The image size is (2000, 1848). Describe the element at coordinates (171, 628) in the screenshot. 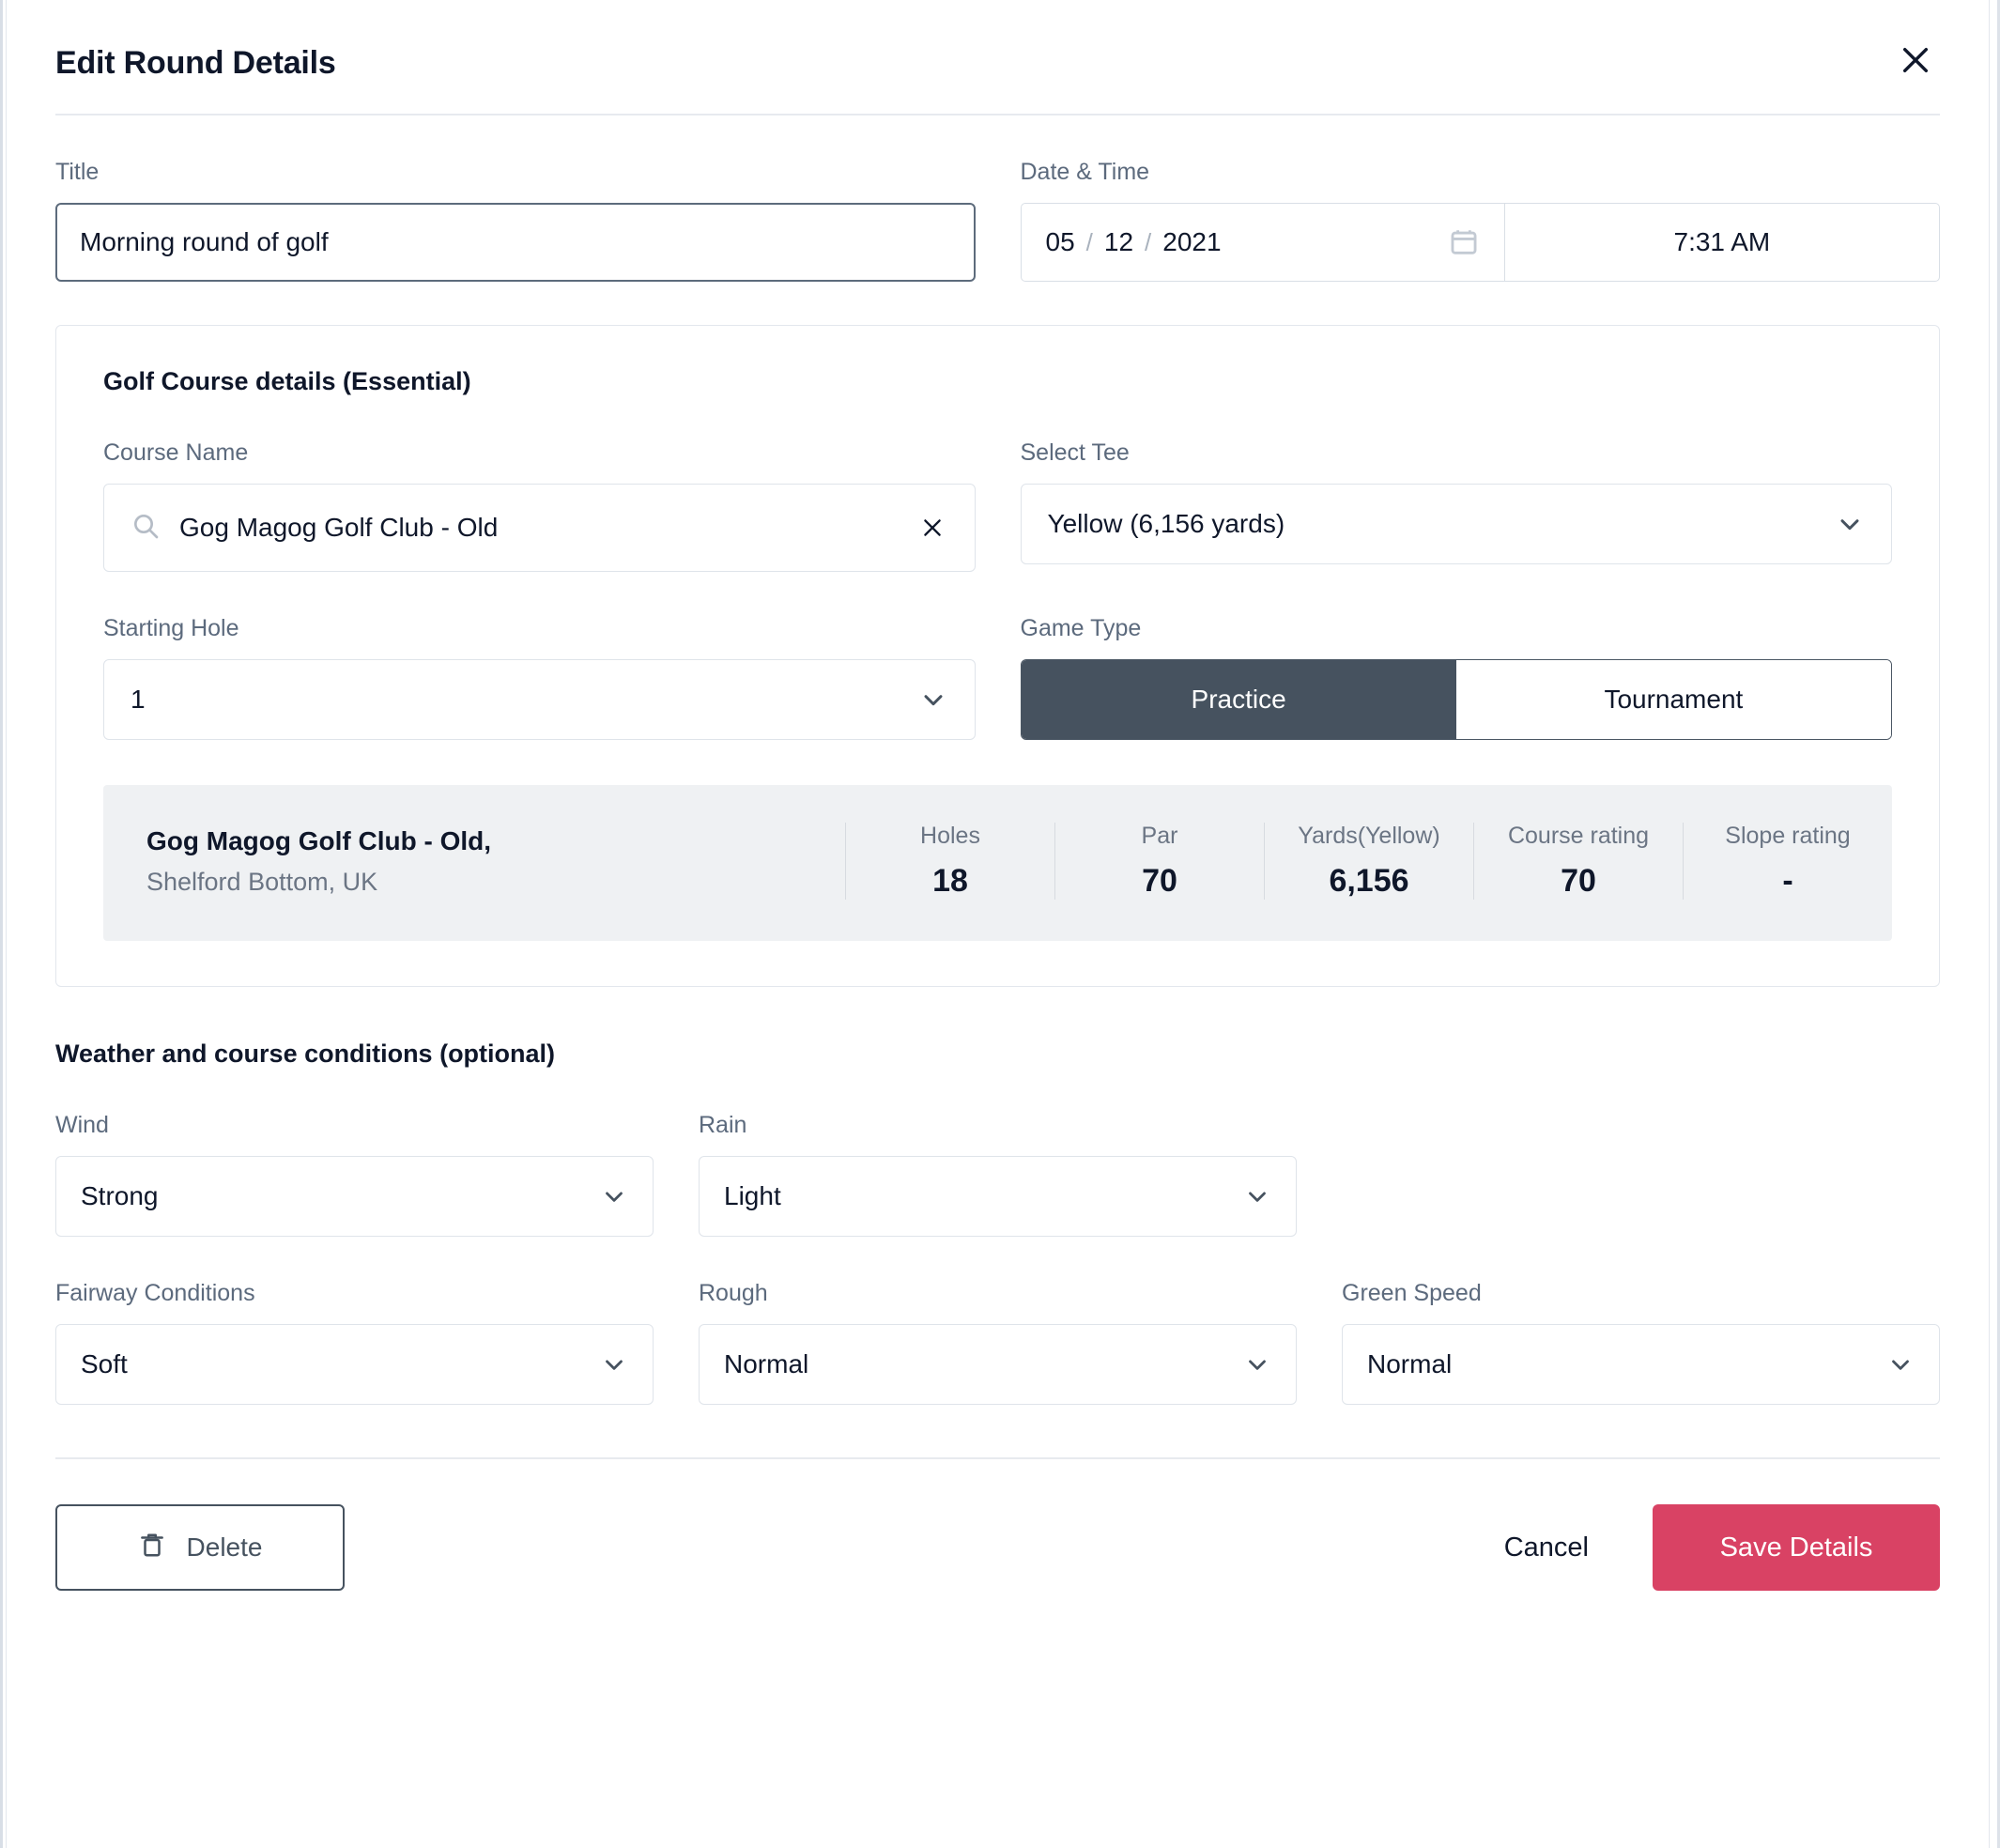

I see `starting-hole-label: Starting Hole` at that location.